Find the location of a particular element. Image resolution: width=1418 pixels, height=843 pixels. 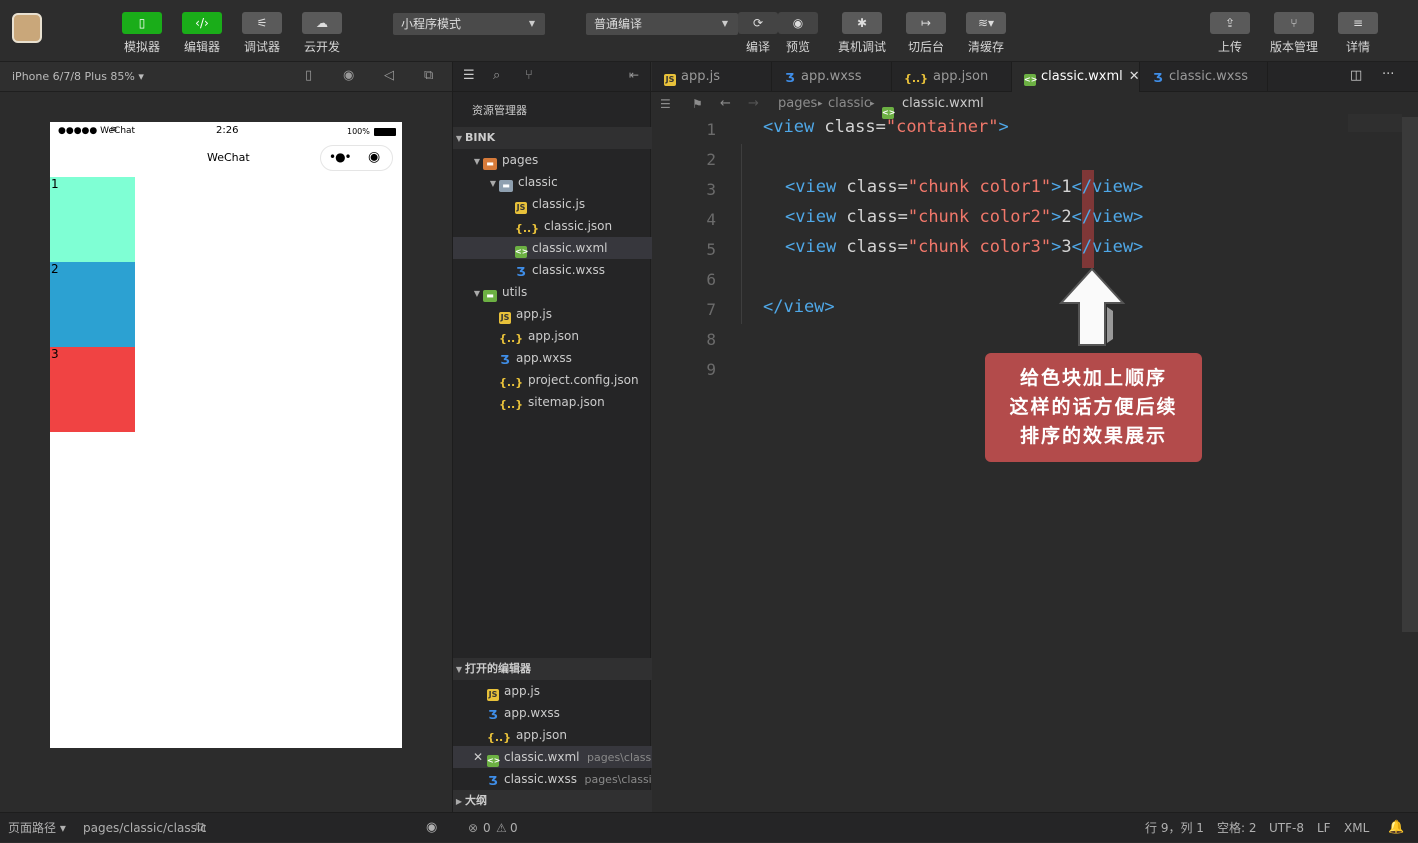

more-actions-icon: ··· is located at coordinates (1388, 74).